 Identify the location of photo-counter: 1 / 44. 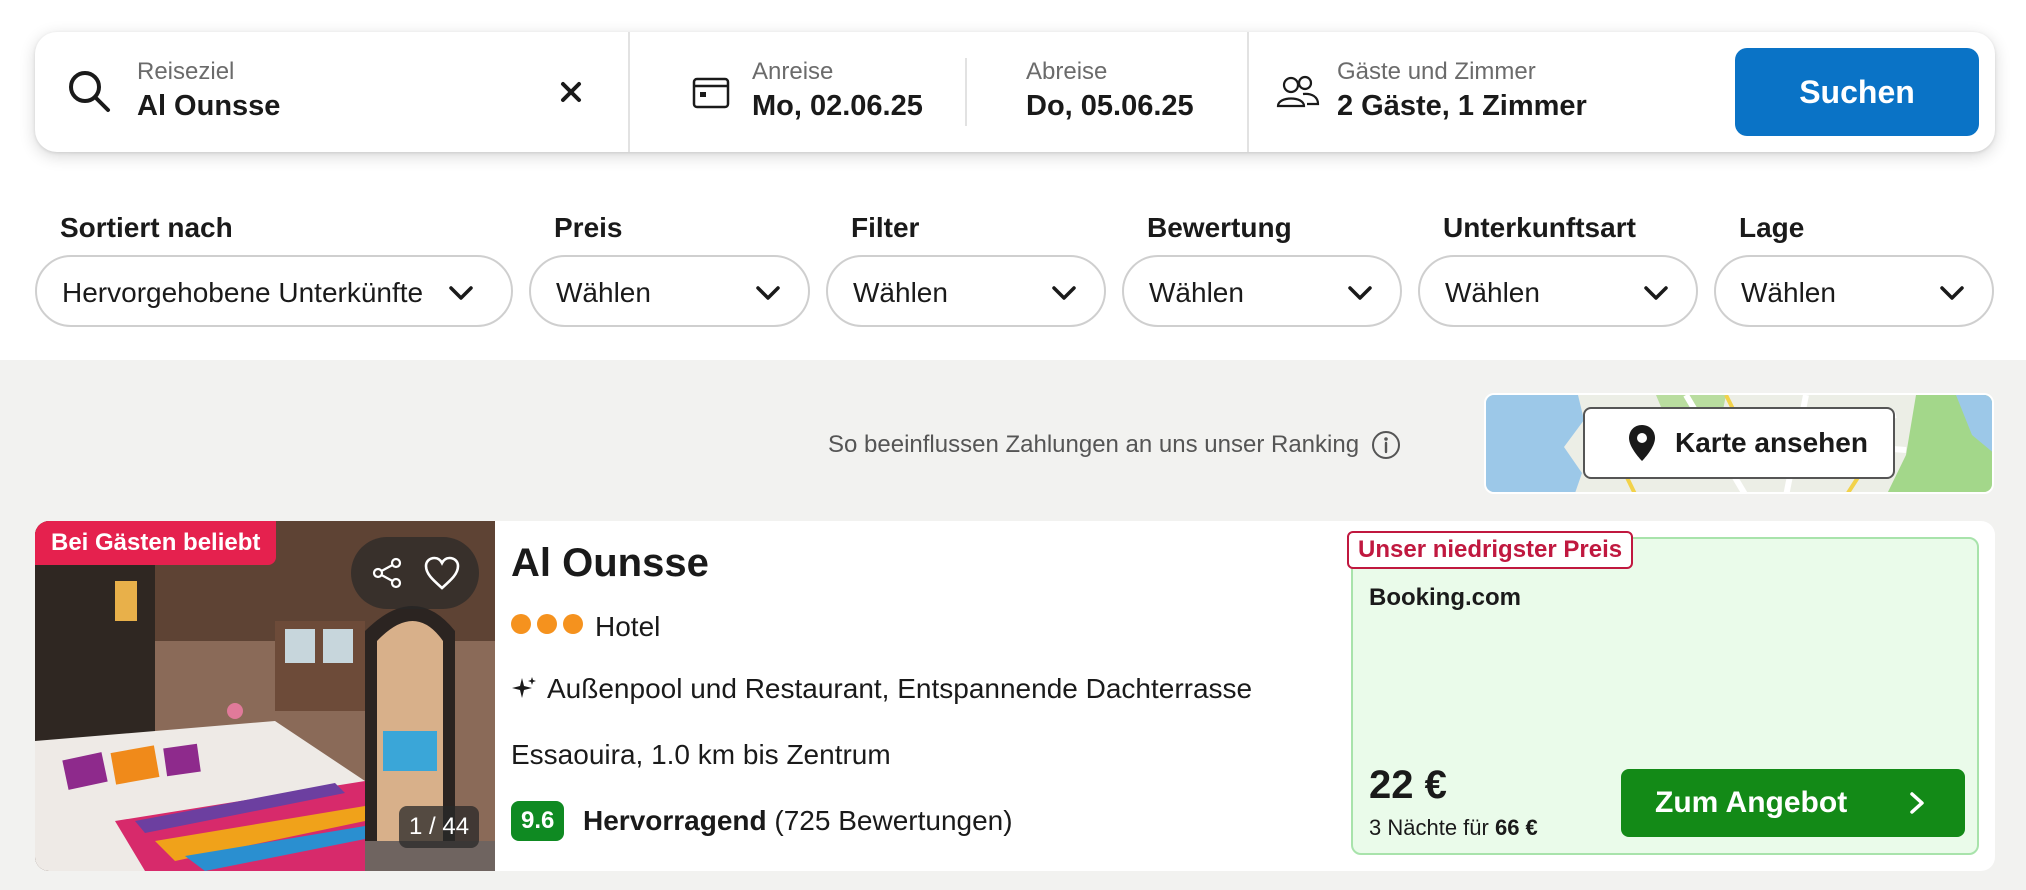
(439, 827).